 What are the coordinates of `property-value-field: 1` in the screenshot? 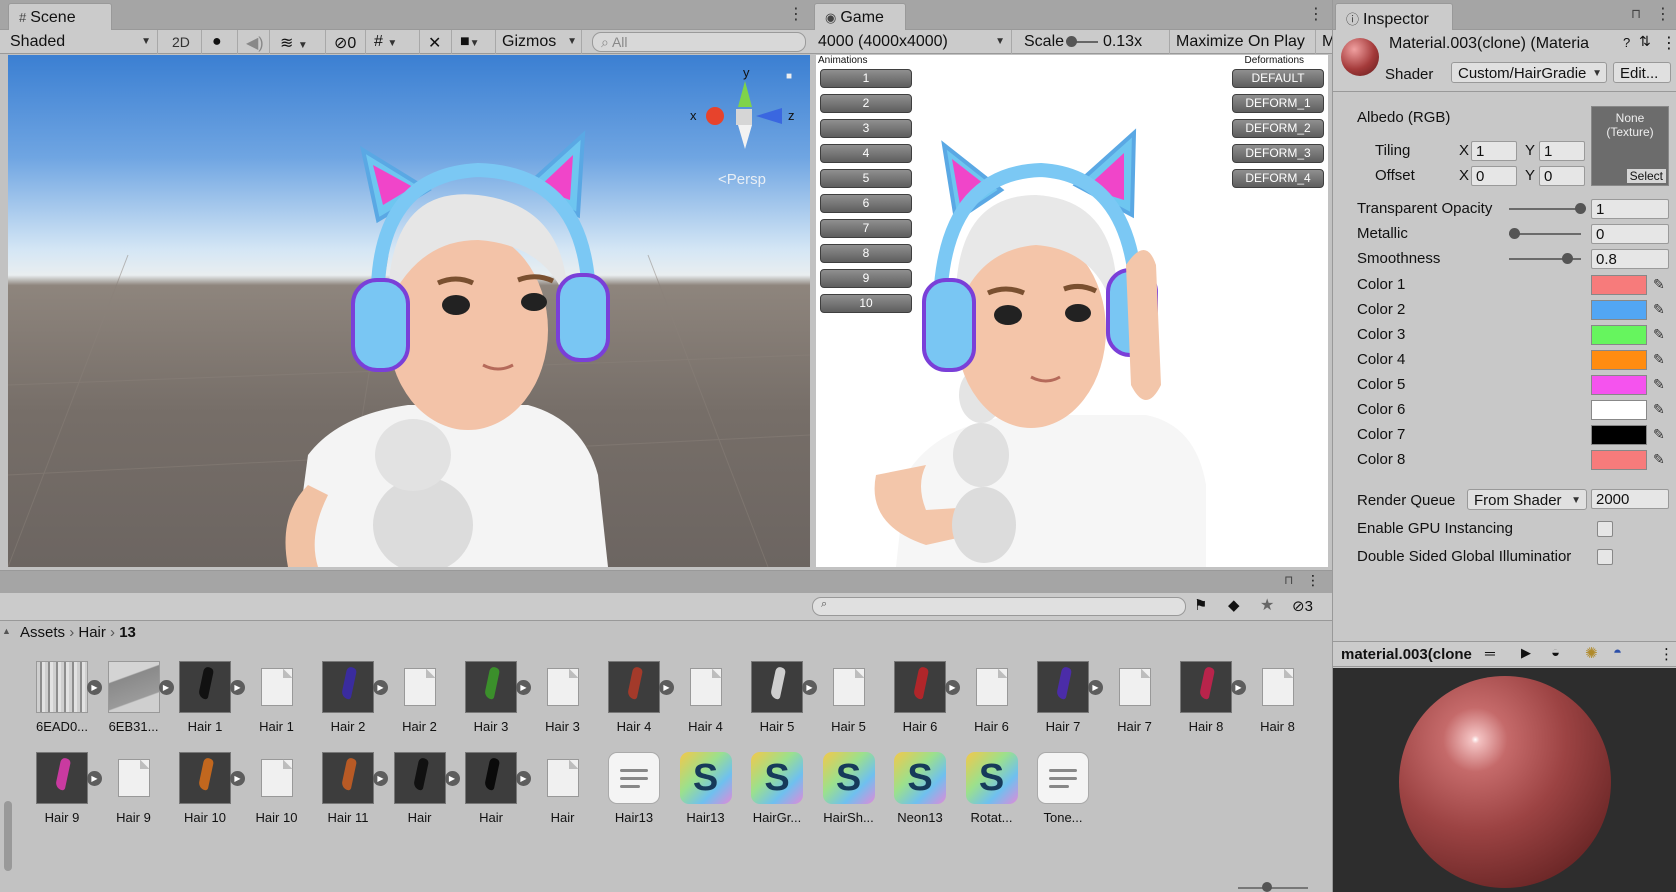 It's located at (1630, 209).